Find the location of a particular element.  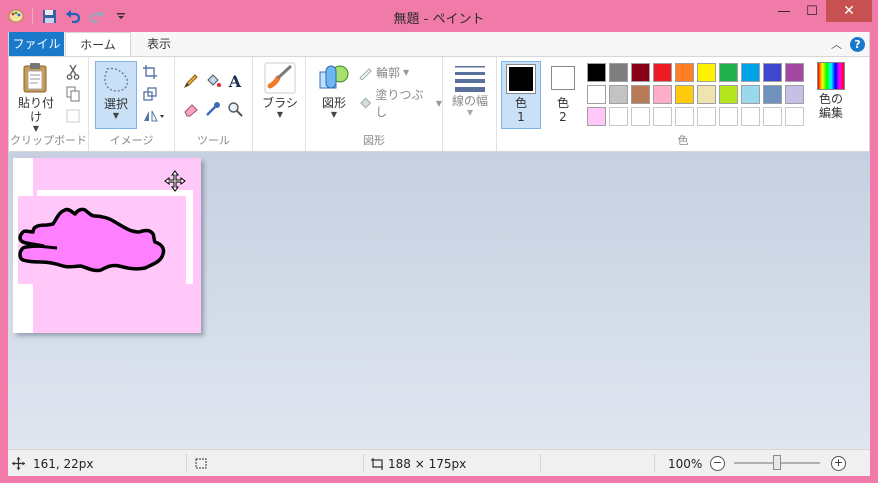

pencil-icon is located at coordinates (191, 81).